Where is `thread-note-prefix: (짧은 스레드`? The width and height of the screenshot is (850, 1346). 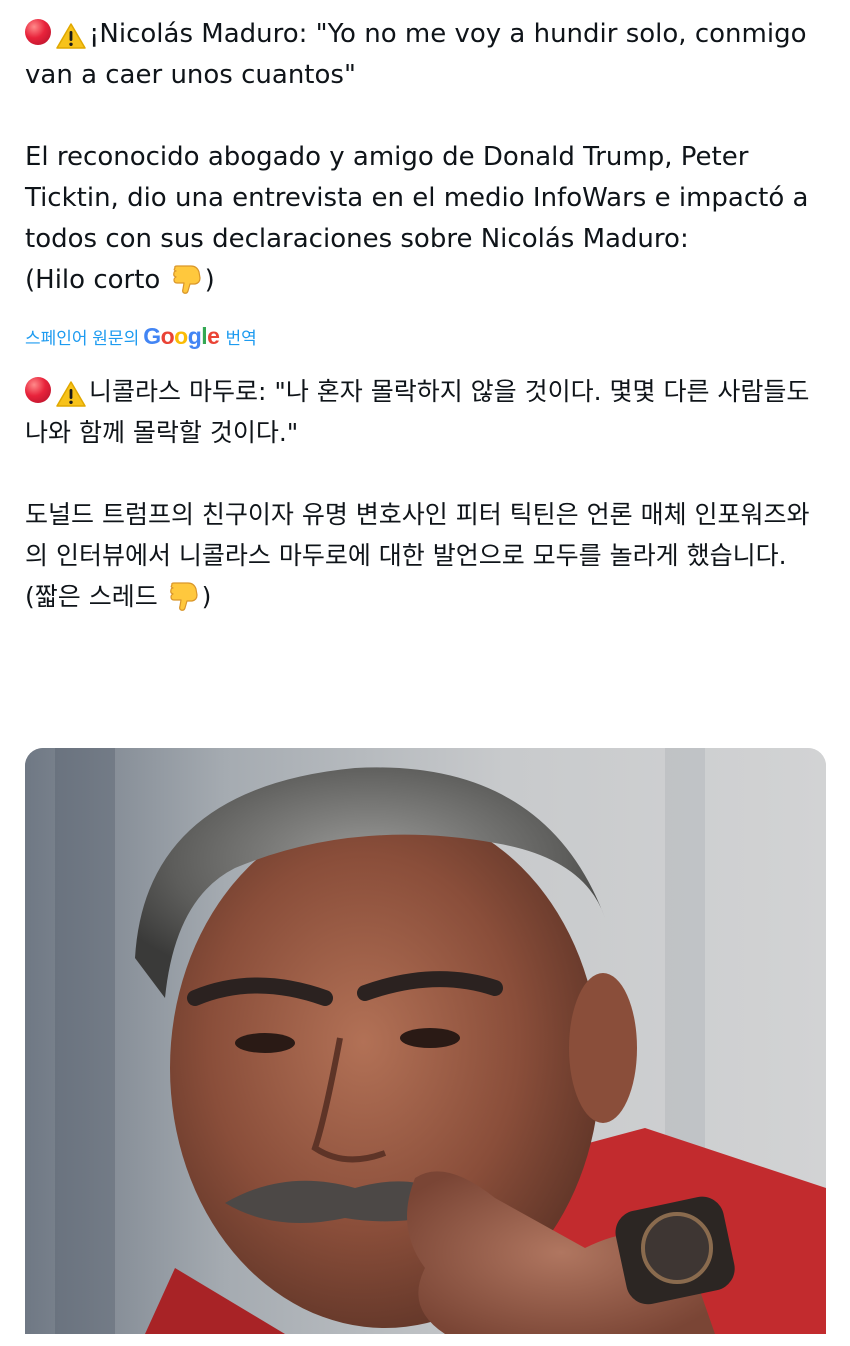
thread-note-prefix: (짧은 스레드 is located at coordinates (95, 596).